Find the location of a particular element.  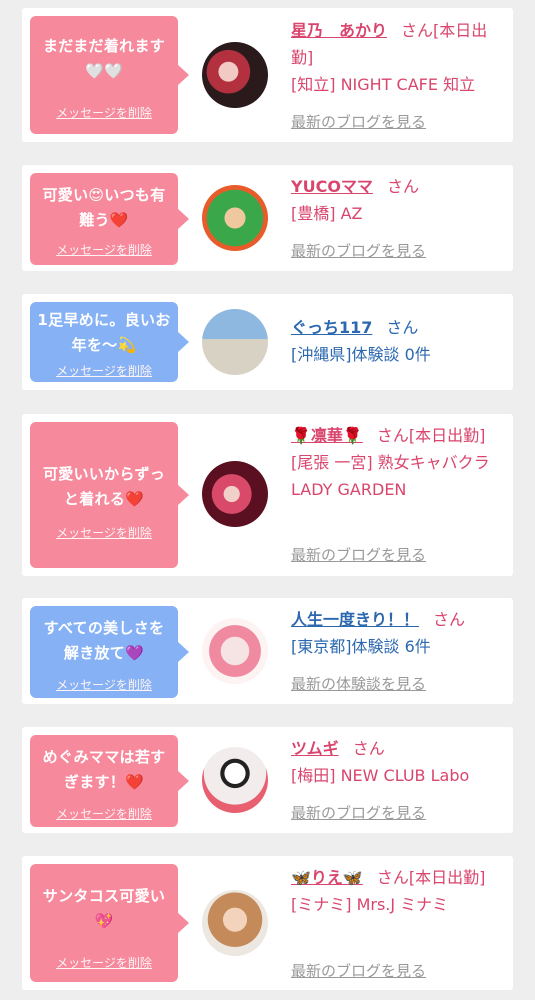

shop-info: [尾張 一宮] 熟女キャバクラ LADY GARDEN is located at coordinates (390, 476).